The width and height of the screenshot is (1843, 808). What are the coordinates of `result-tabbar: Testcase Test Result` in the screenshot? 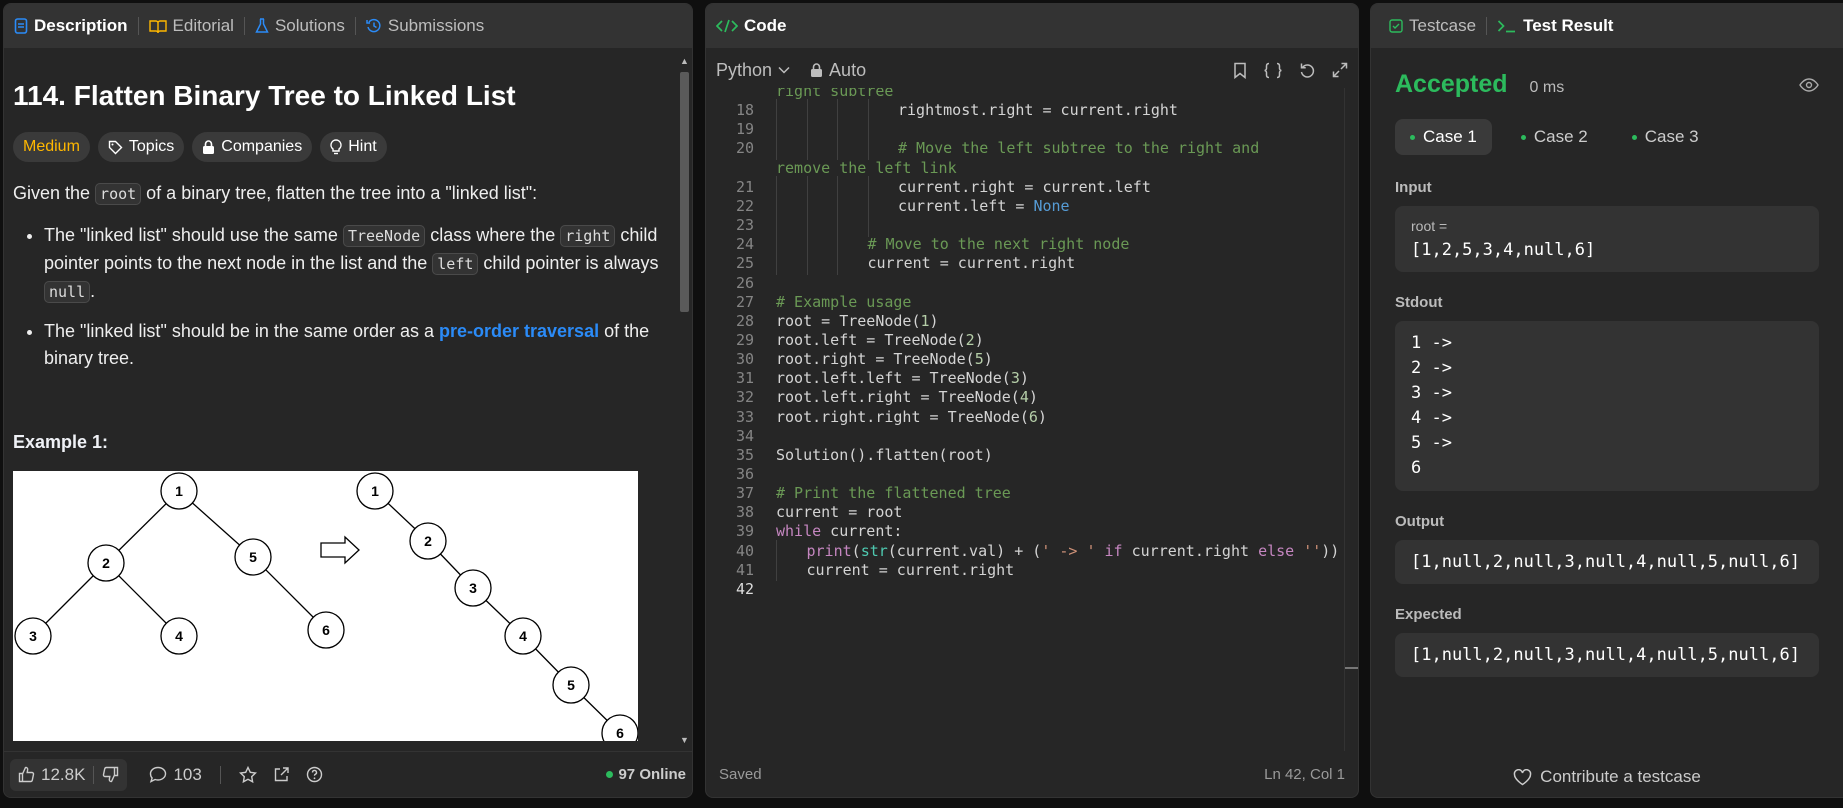 It's located at (1607, 26).